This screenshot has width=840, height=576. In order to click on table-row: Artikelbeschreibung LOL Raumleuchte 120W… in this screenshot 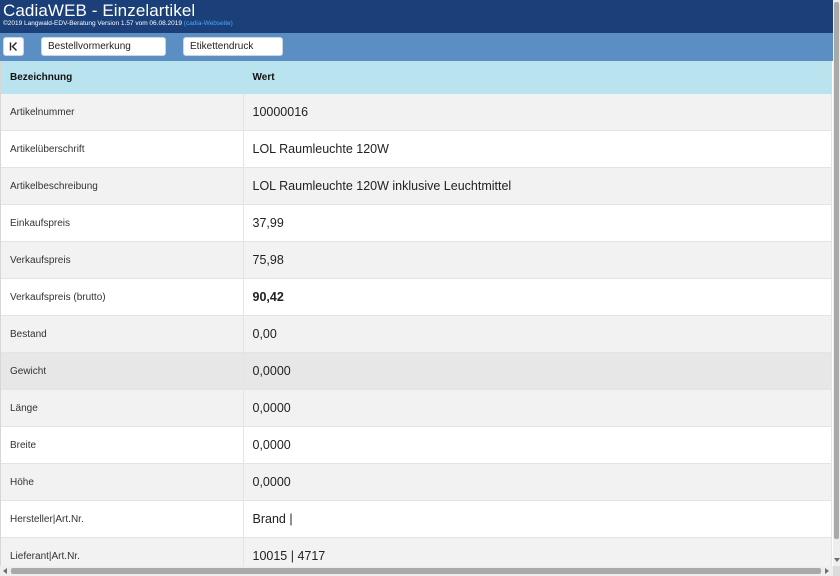, I will do `click(416, 186)`.